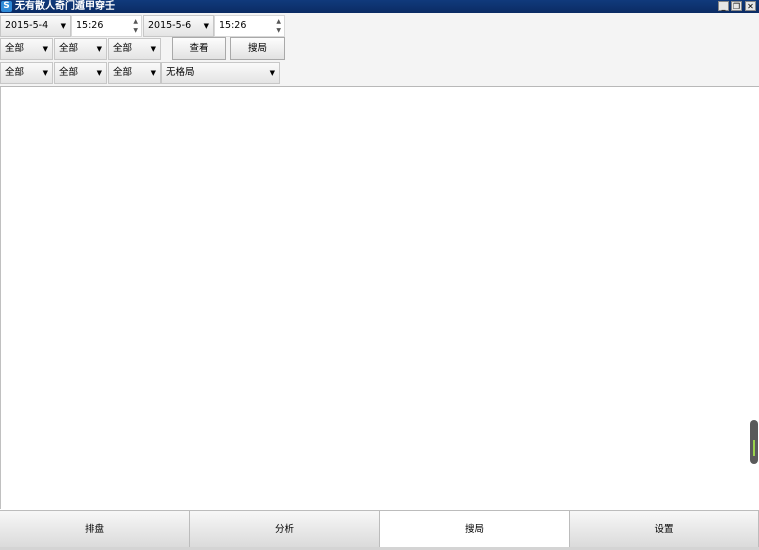 Image resolution: width=759 pixels, height=550 pixels. Describe the element at coordinates (80, 49) in the screenshot. I see `filter-select-2: 全部 ▼` at that location.